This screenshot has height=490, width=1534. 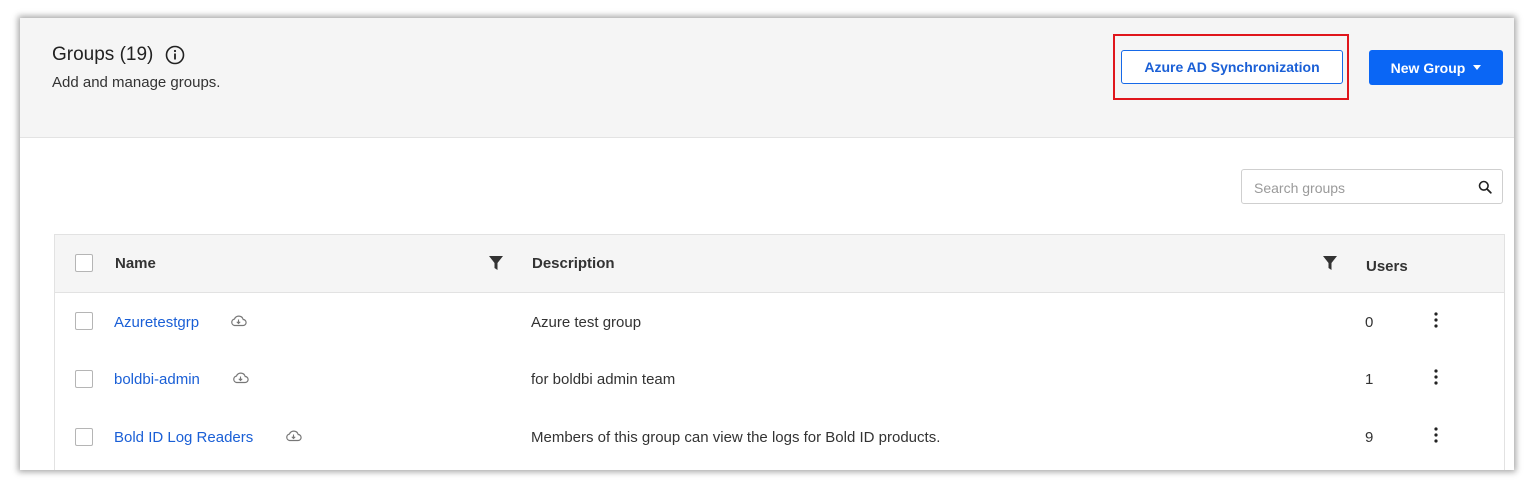 I want to click on select-all-checkbox, so click(x=84, y=263).